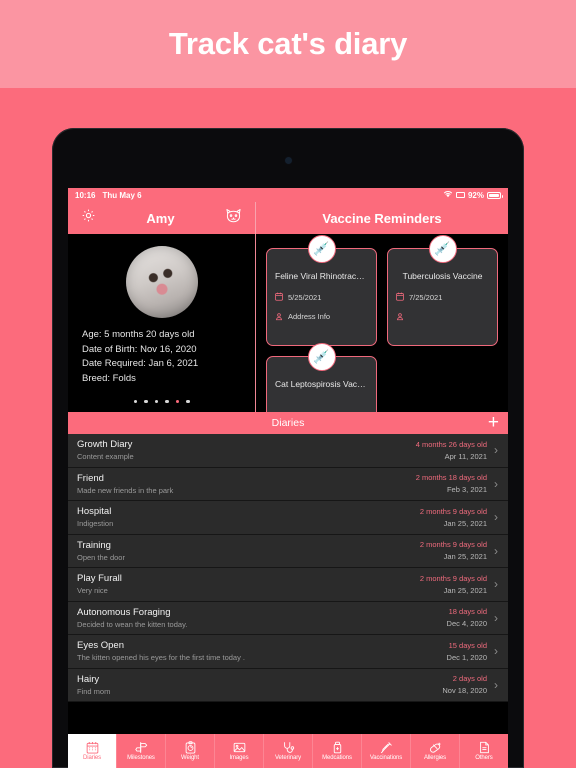 The image size is (576, 768). Describe the element at coordinates (124, 612) in the screenshot. I see `diary-title: Autonomous Foraging` at that location.